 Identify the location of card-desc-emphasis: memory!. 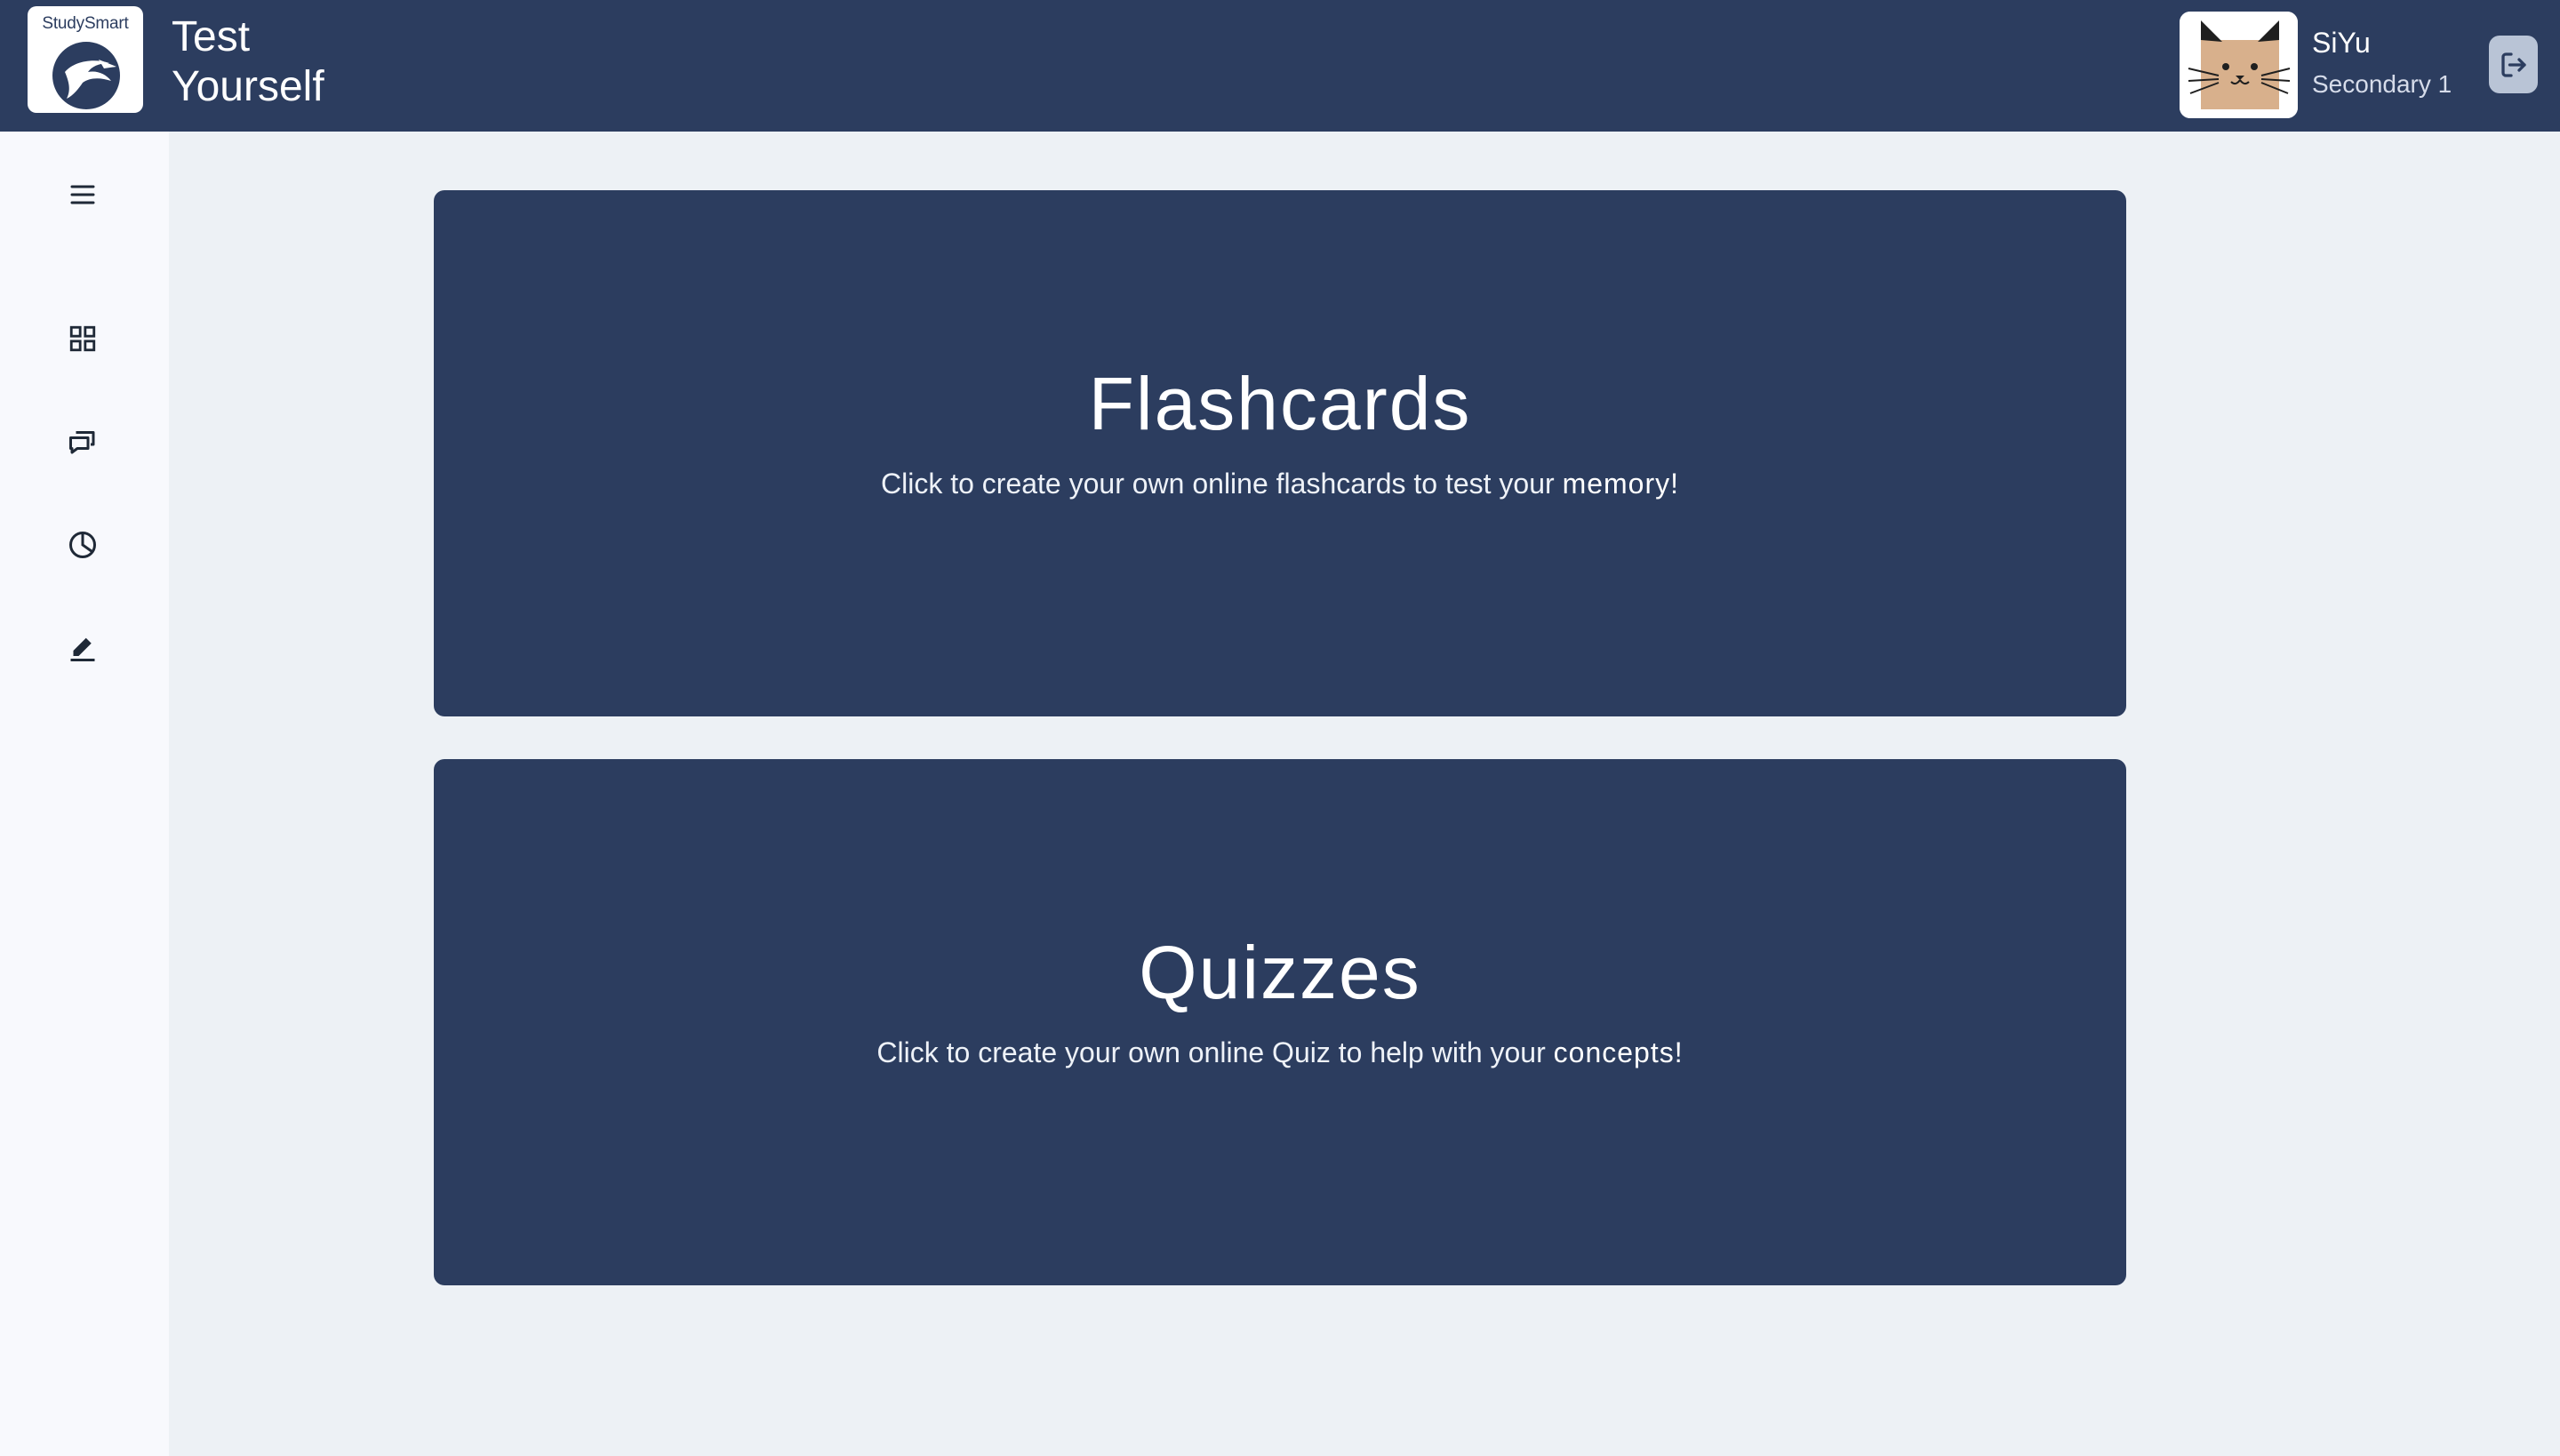
(1621, 484).